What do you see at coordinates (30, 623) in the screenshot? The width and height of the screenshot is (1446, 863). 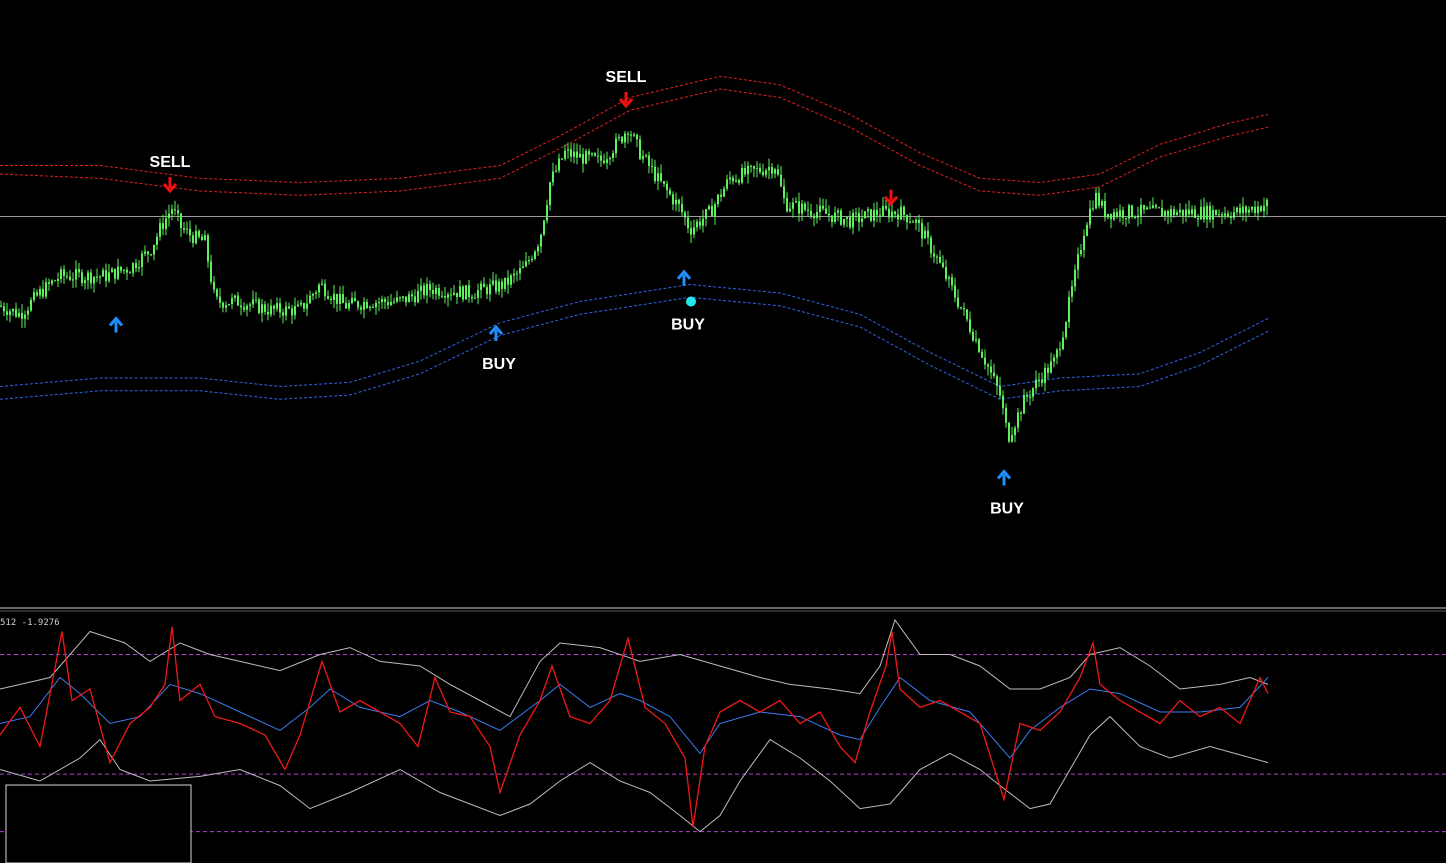 I see `indicator-header-values: 512 -1.9276` at bounding box center [30, 623].